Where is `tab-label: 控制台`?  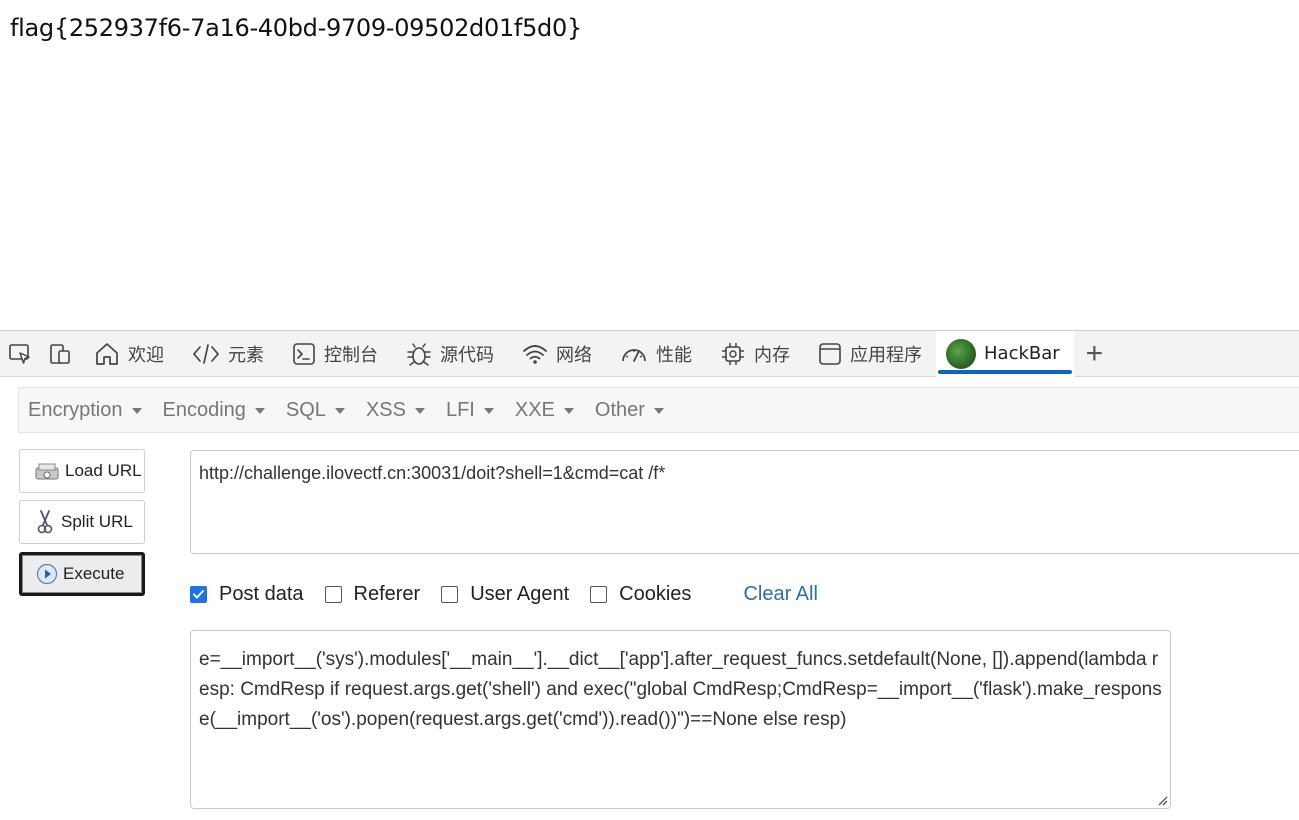 tab-label: 控制台 is located at coordinates (351, 355).